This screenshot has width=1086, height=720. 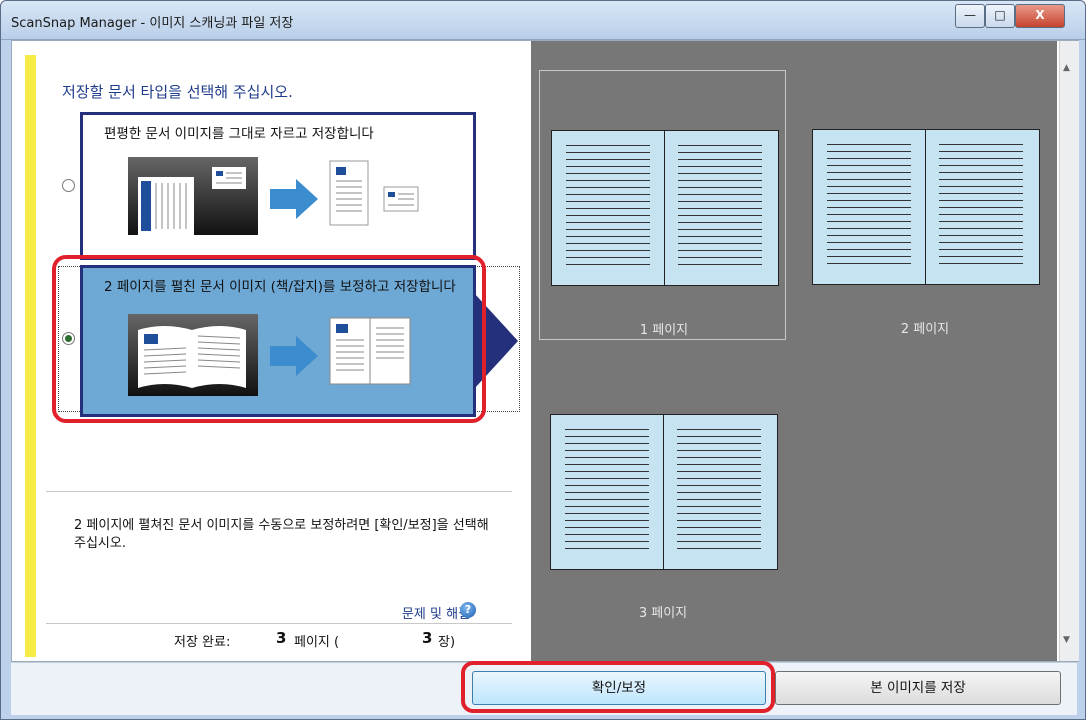 What do you see at coordinates (1000, 16) in the screenshot?
I see `maximize-button: □` at bounding box center [1000, 16].